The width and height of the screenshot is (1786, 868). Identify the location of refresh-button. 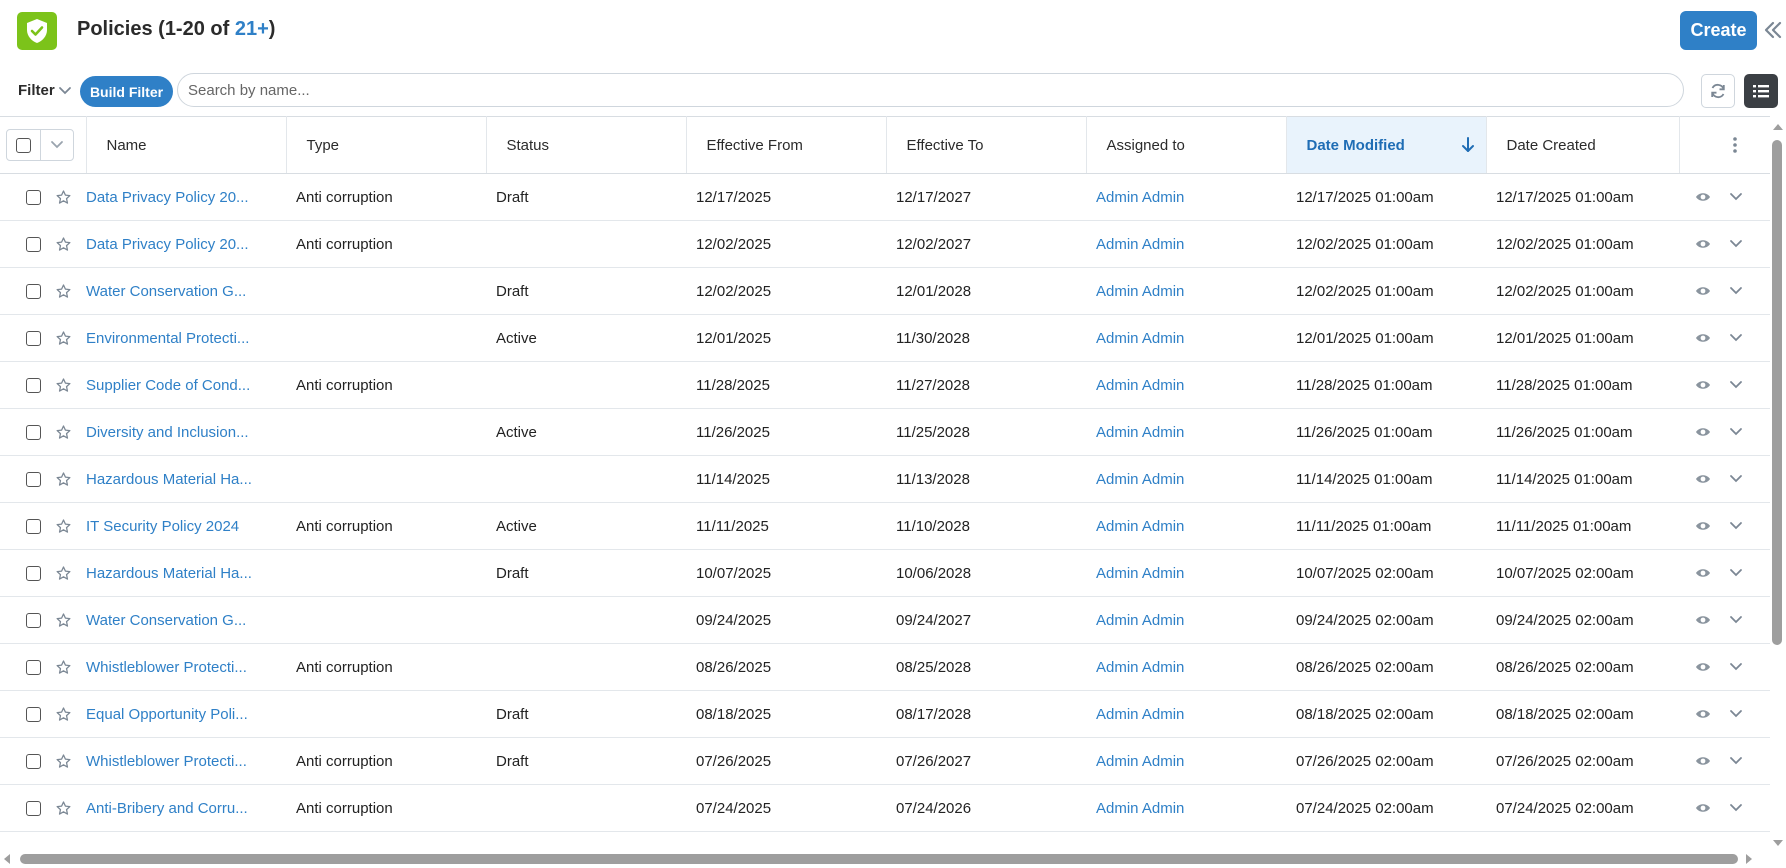
(1718, 91).